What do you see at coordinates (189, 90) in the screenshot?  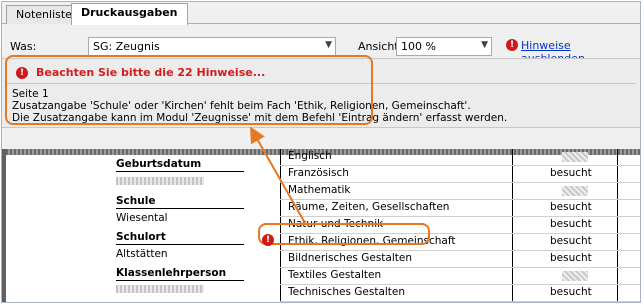 I see `callout-notice-highlight` at bounding box center [189, 90].